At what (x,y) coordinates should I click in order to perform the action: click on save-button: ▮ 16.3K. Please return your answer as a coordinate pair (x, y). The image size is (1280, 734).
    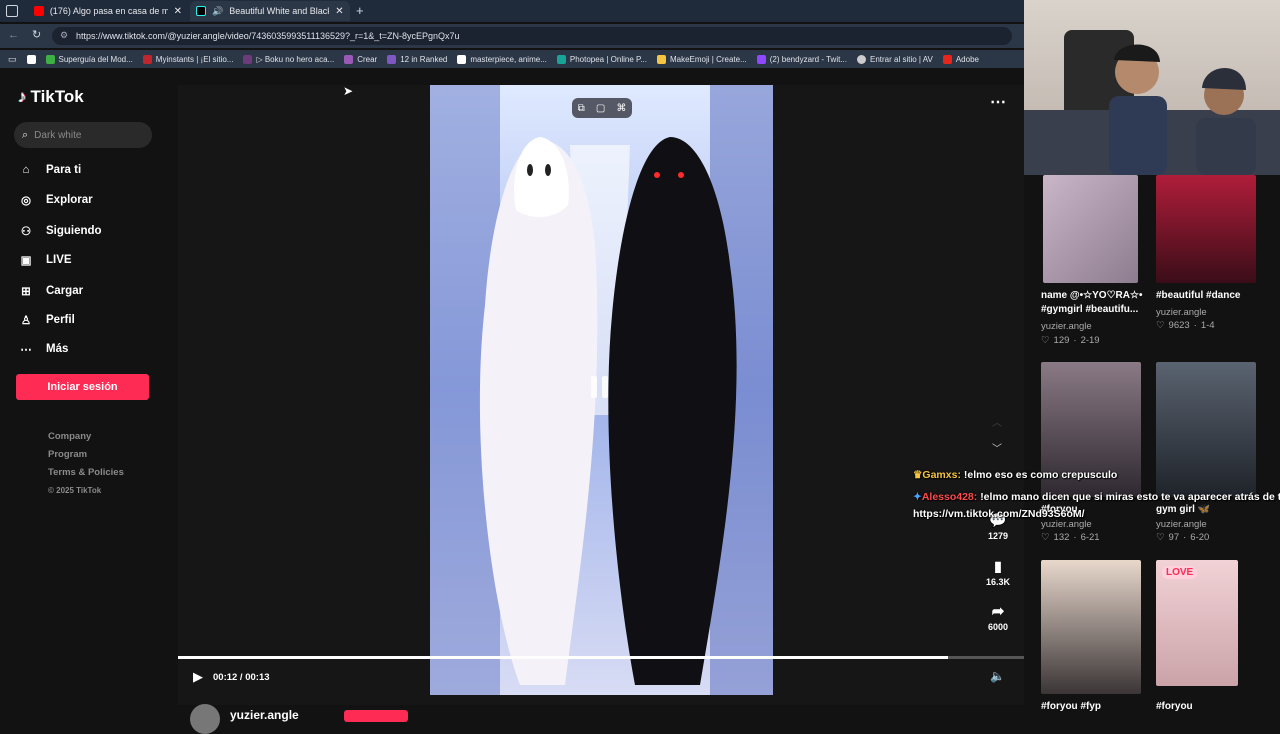
    Looking at the image, I should click on (998, 572).